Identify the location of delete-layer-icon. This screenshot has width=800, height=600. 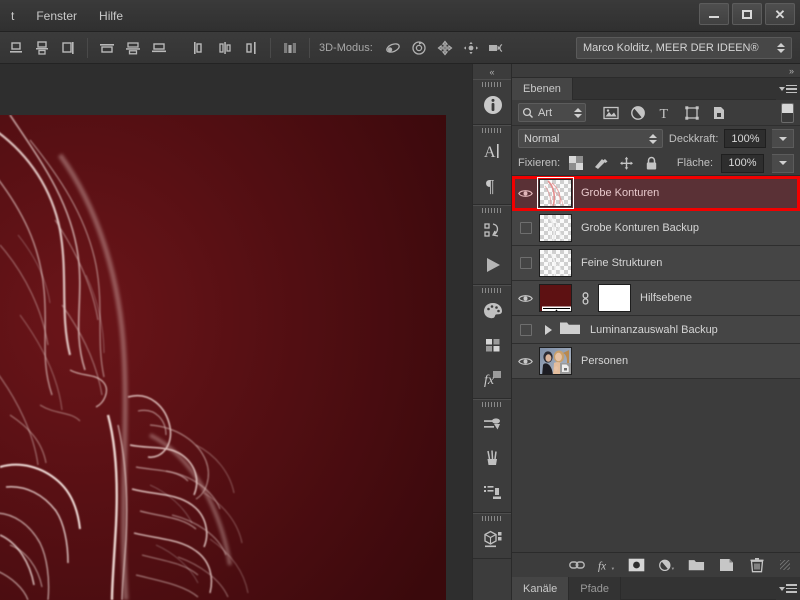
(756, 565).